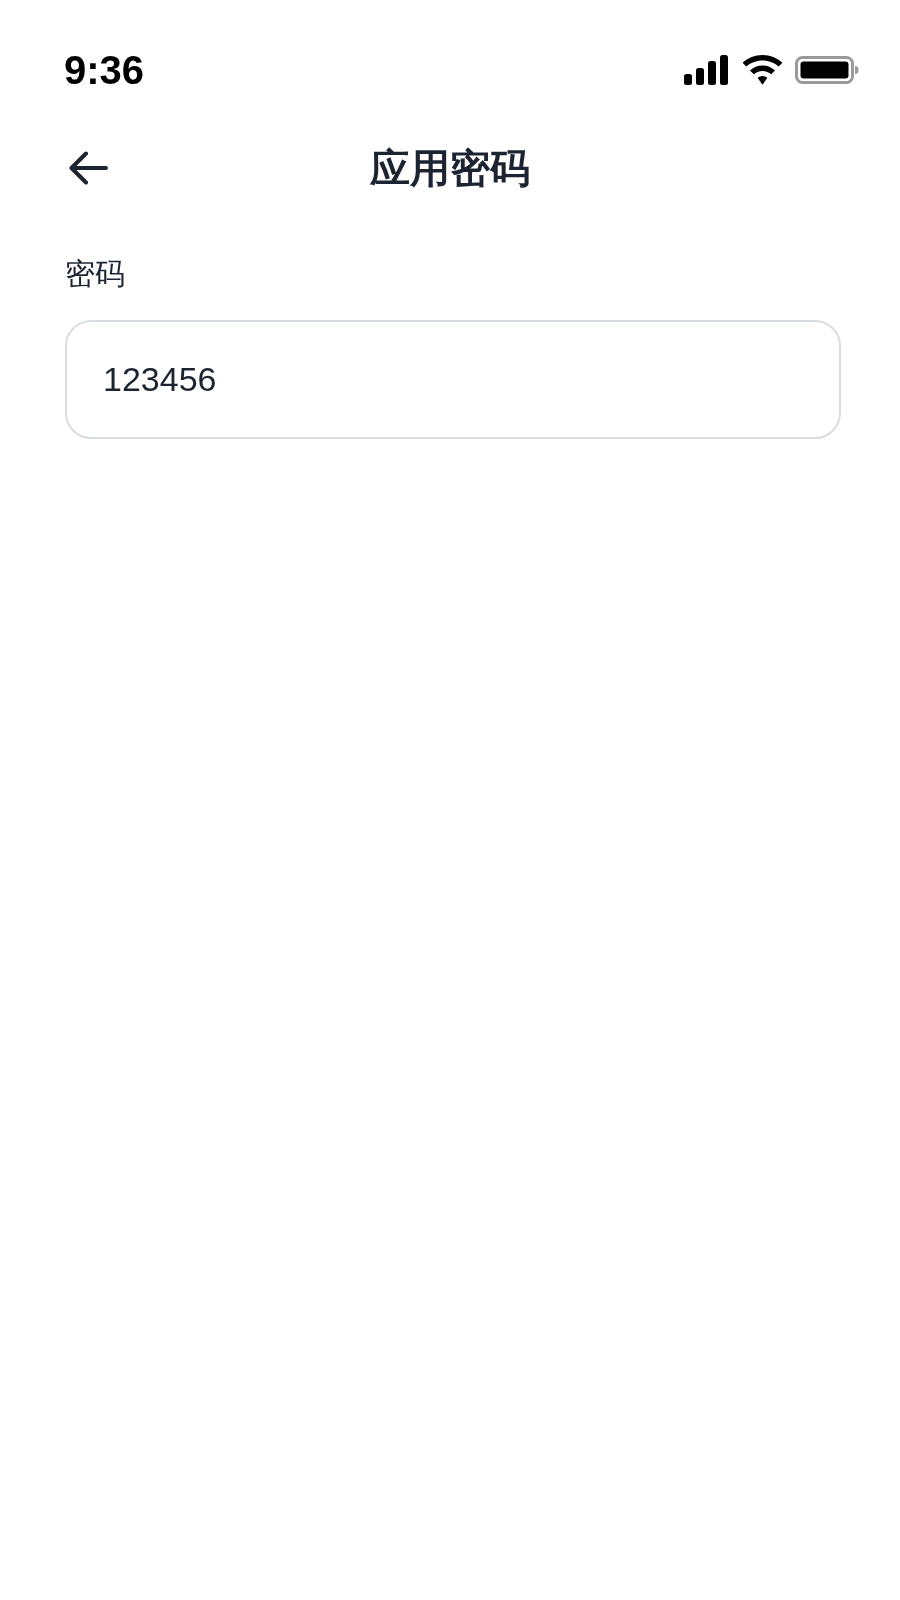 The image size is (900, 1600). I want to click on status-time: 9:36, so click(104, 70).